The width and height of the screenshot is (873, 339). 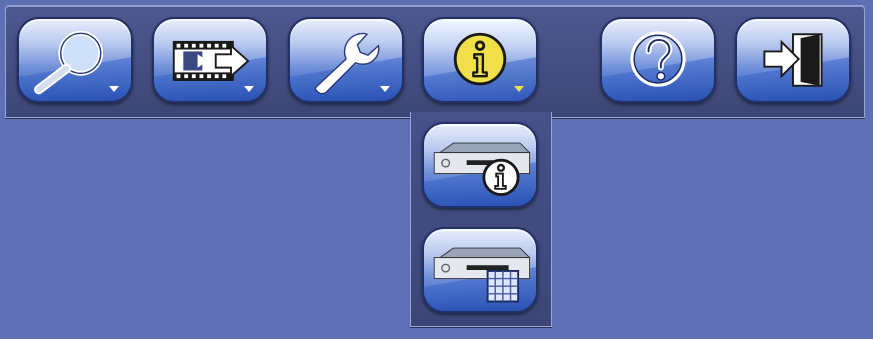 I want to click on recorder-table-icon, so click(x=482, y=275).